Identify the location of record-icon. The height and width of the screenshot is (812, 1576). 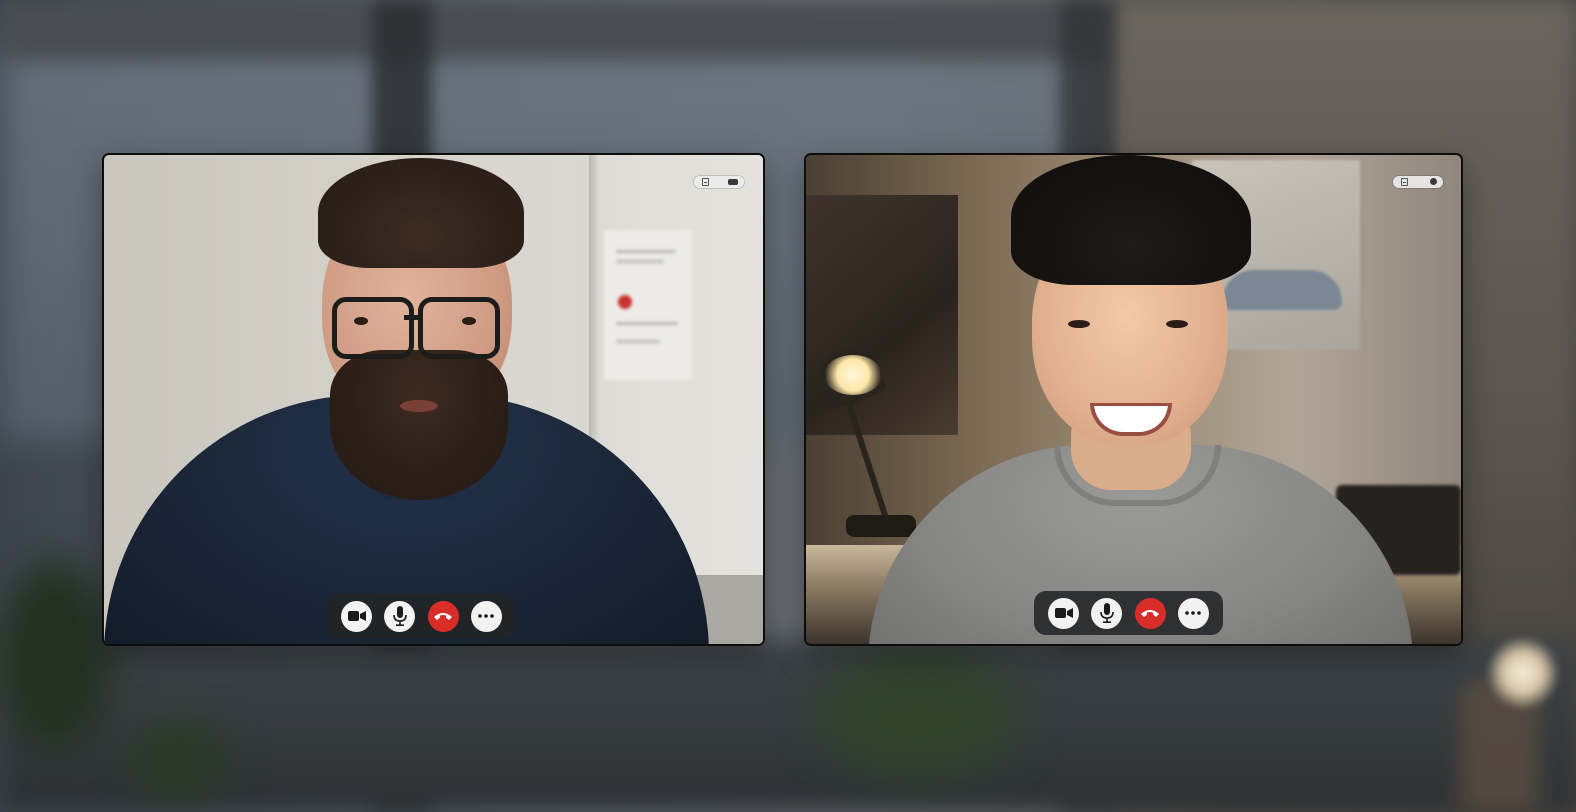
(1433, 181).